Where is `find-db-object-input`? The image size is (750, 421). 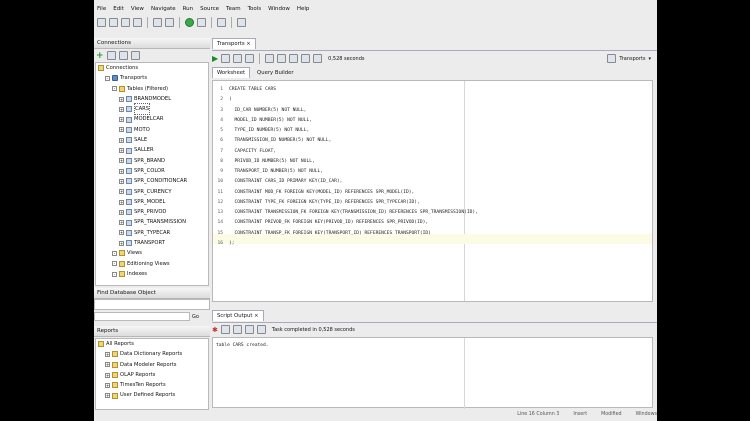
find-db-object-input is located at coordinates (142, 316).